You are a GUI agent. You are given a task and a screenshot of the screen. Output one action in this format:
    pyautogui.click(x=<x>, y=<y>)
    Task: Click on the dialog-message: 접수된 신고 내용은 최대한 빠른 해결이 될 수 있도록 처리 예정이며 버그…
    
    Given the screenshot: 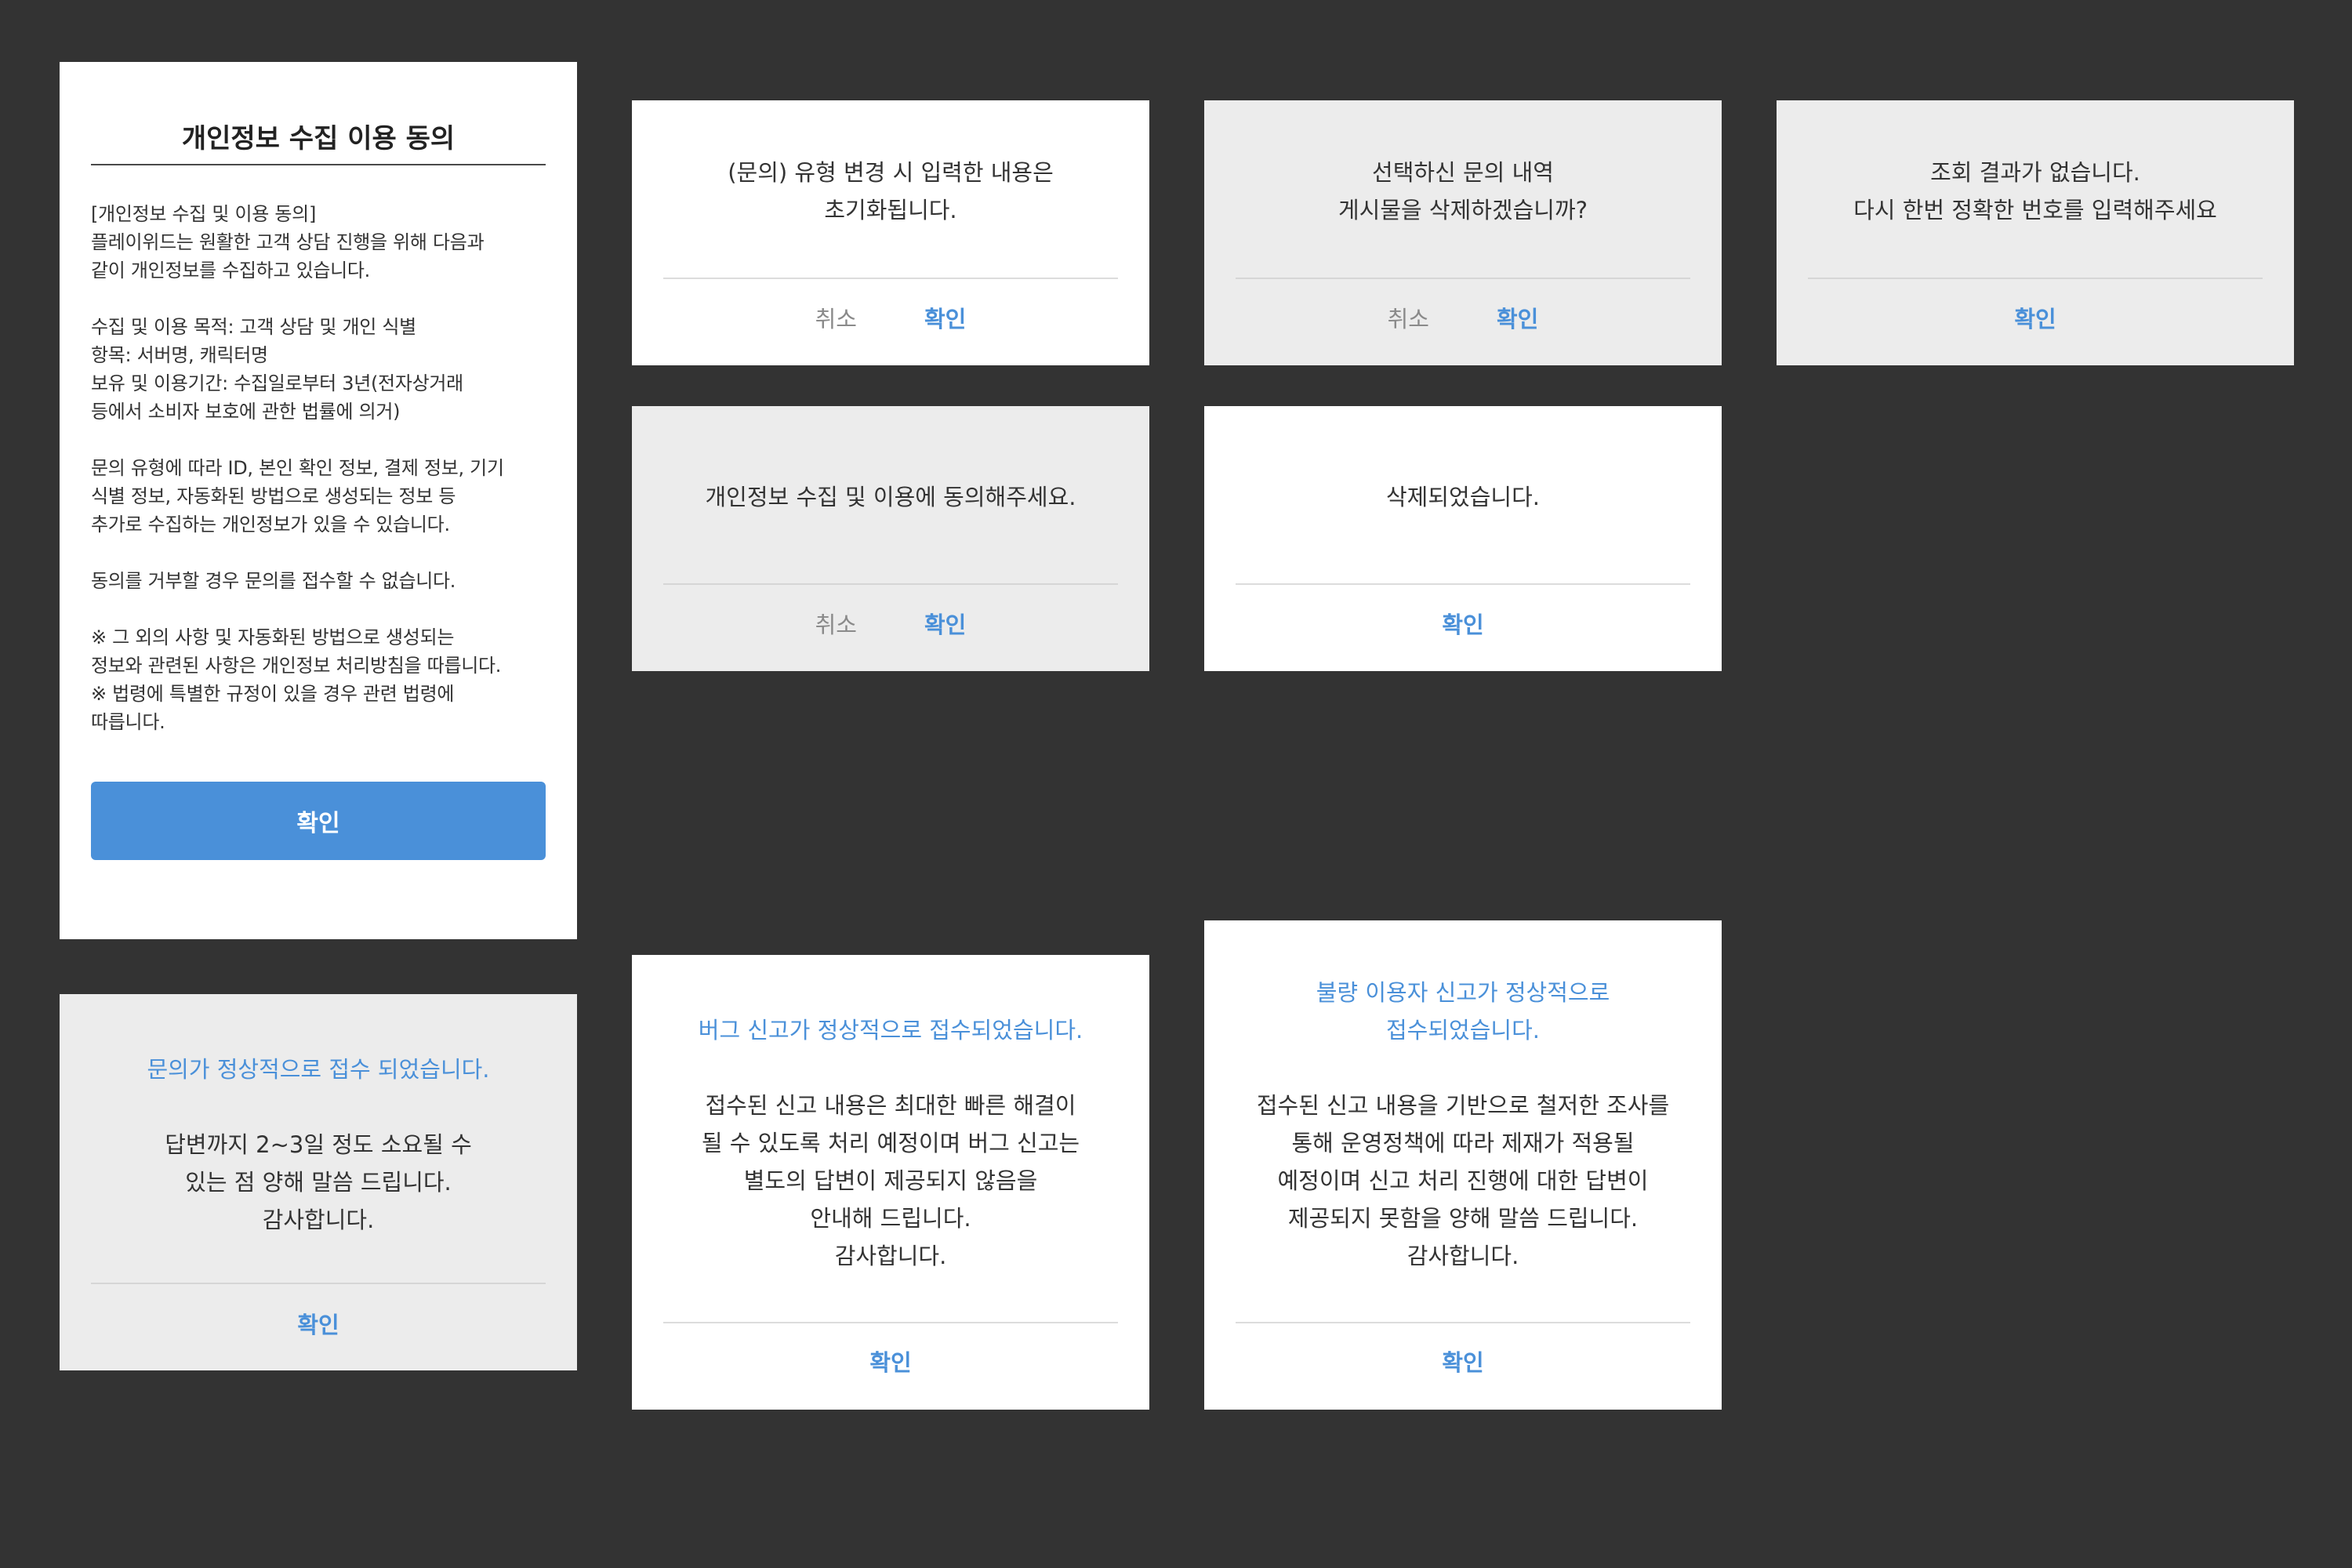 What is the action you would take?
    pyautogui.click(x=890, y=1180)
    